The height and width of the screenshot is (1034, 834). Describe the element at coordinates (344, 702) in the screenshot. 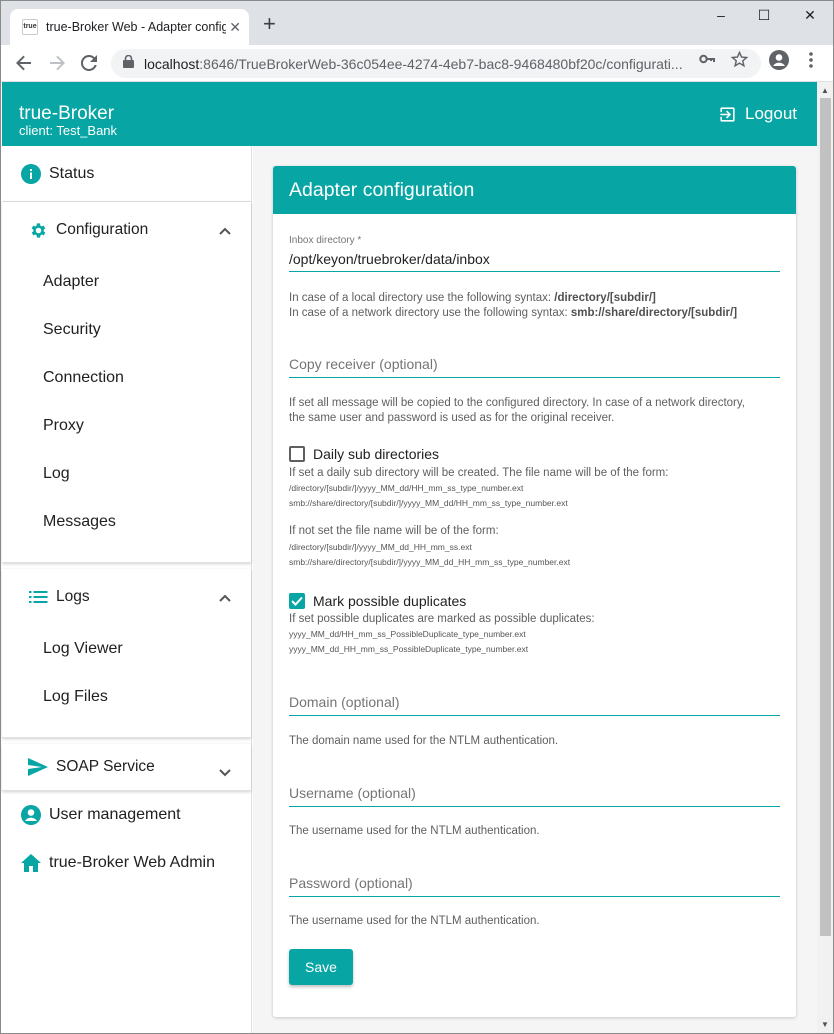

I see `domain-placeholder: Domain (optional)` at that location.